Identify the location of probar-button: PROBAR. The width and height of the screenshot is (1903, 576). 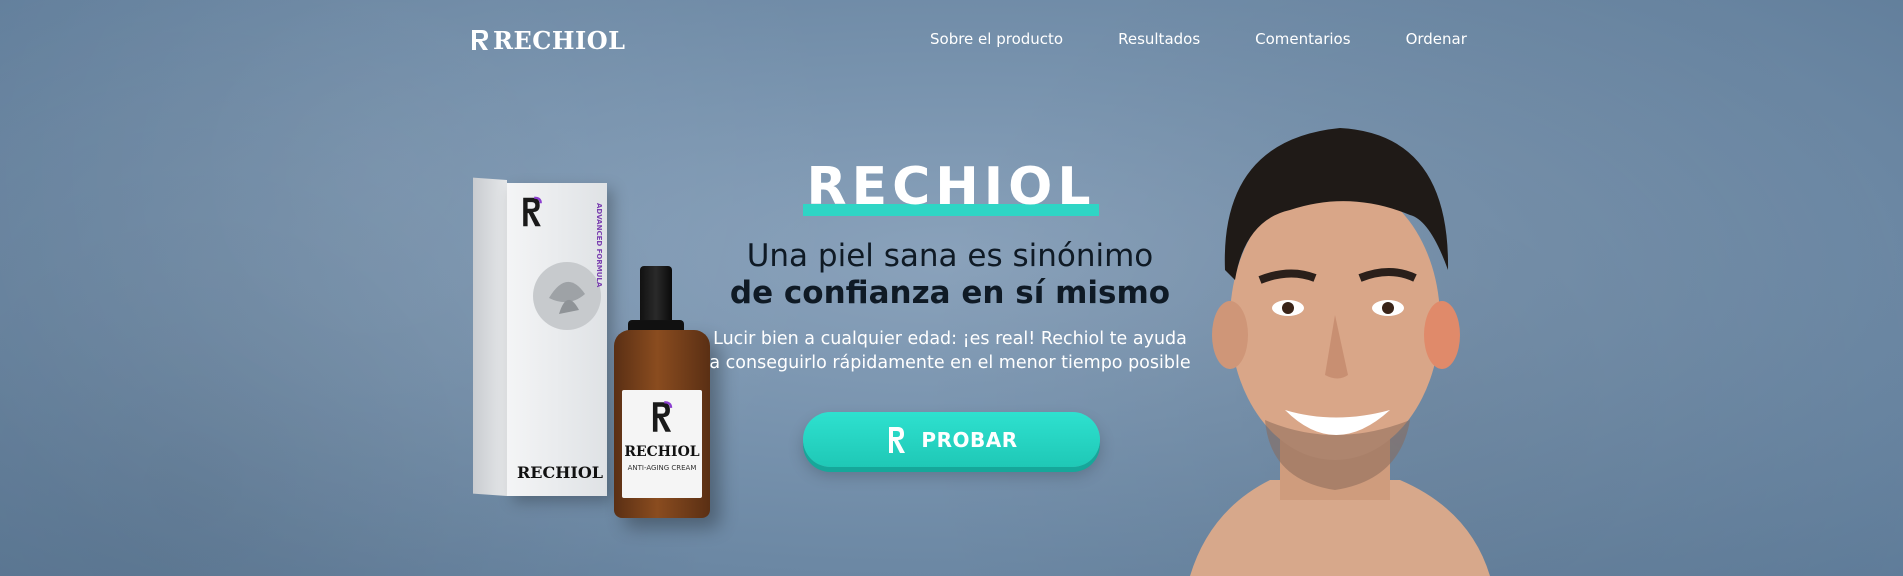
(951, 439).